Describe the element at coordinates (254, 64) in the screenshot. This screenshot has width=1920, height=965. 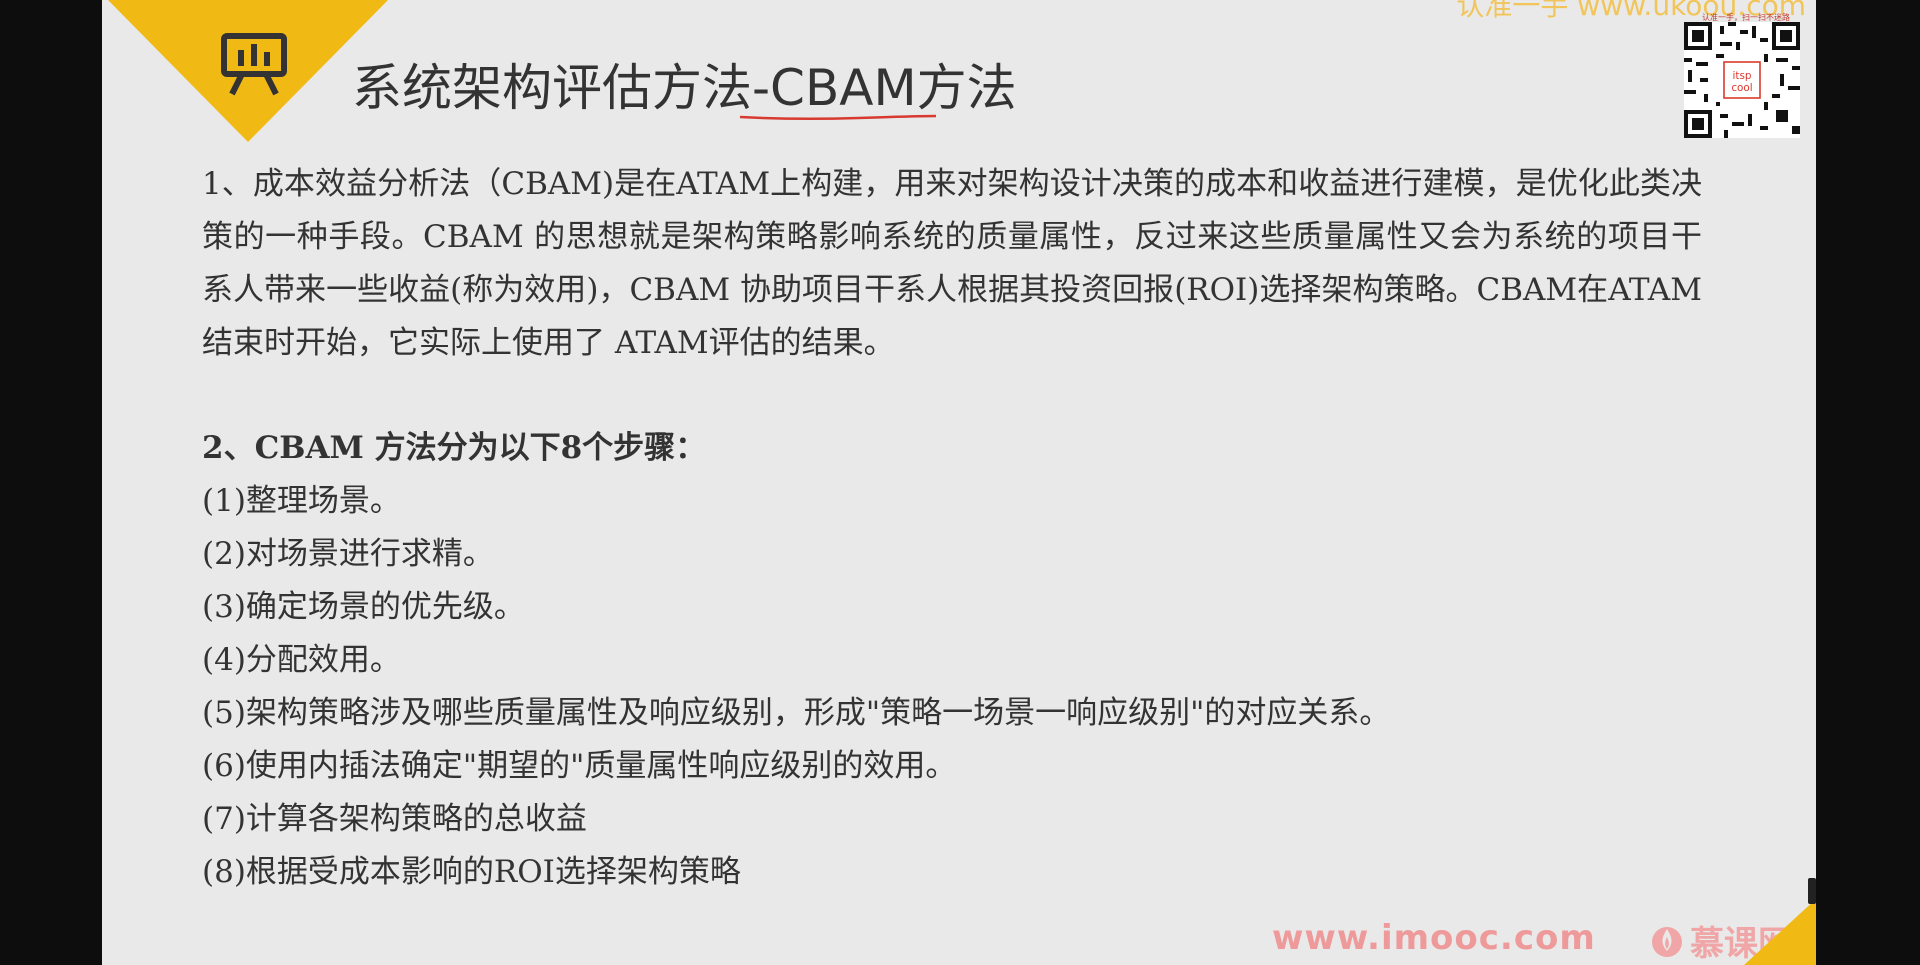
I see `presentation-board-icon` at that location.